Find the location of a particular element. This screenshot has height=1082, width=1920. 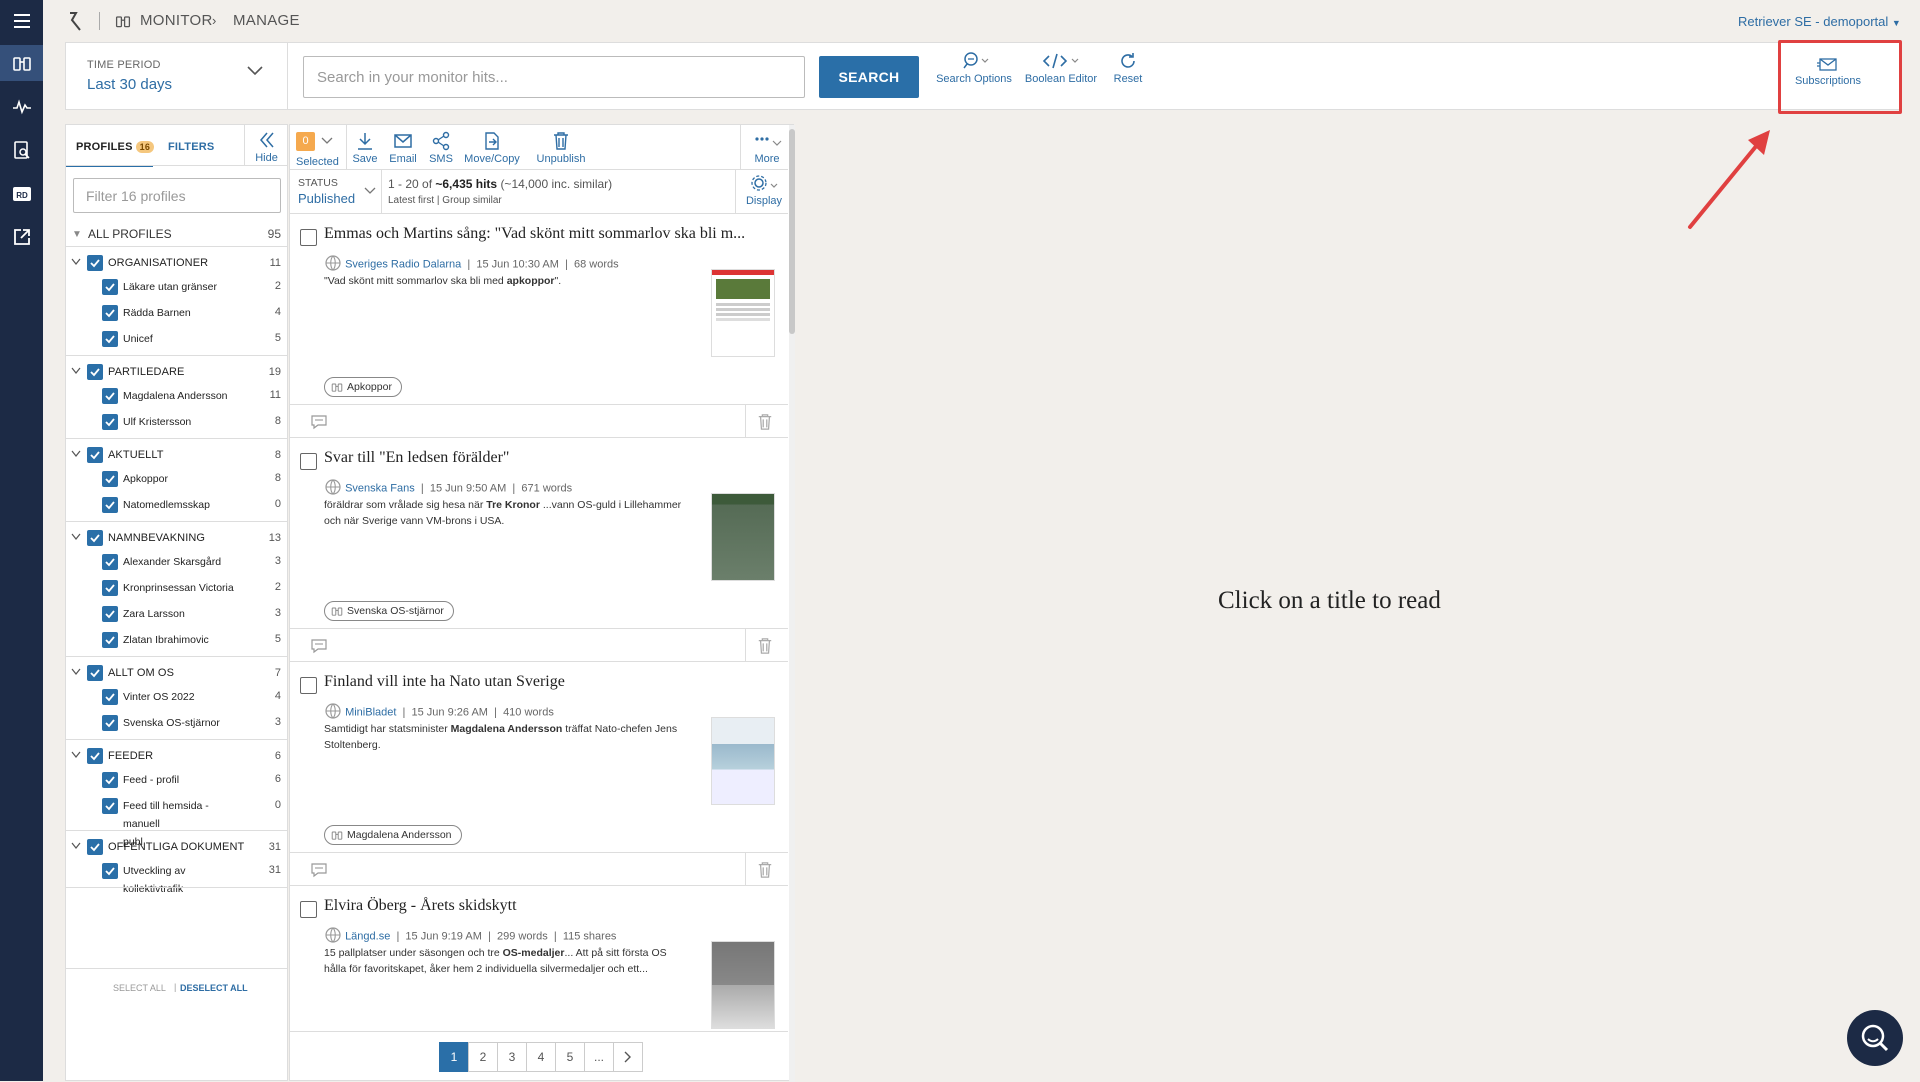

article-source: Längd.se is located at coordinates (367, 936).